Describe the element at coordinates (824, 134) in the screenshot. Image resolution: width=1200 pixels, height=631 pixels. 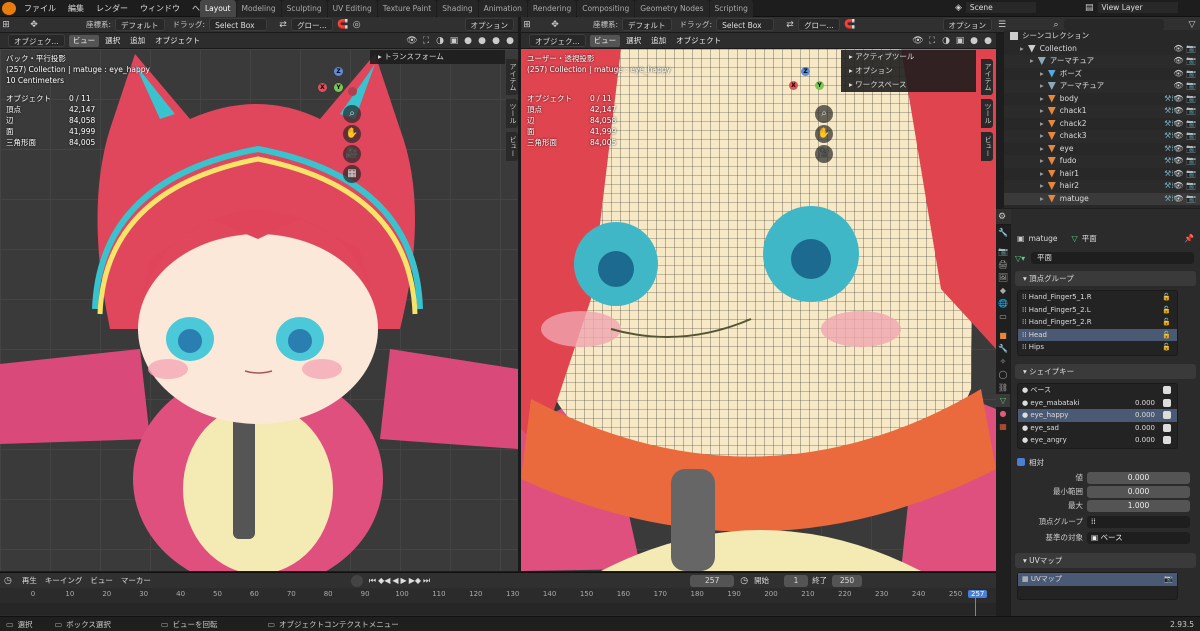
I see `pan-hand-icon: ✋` at that location.